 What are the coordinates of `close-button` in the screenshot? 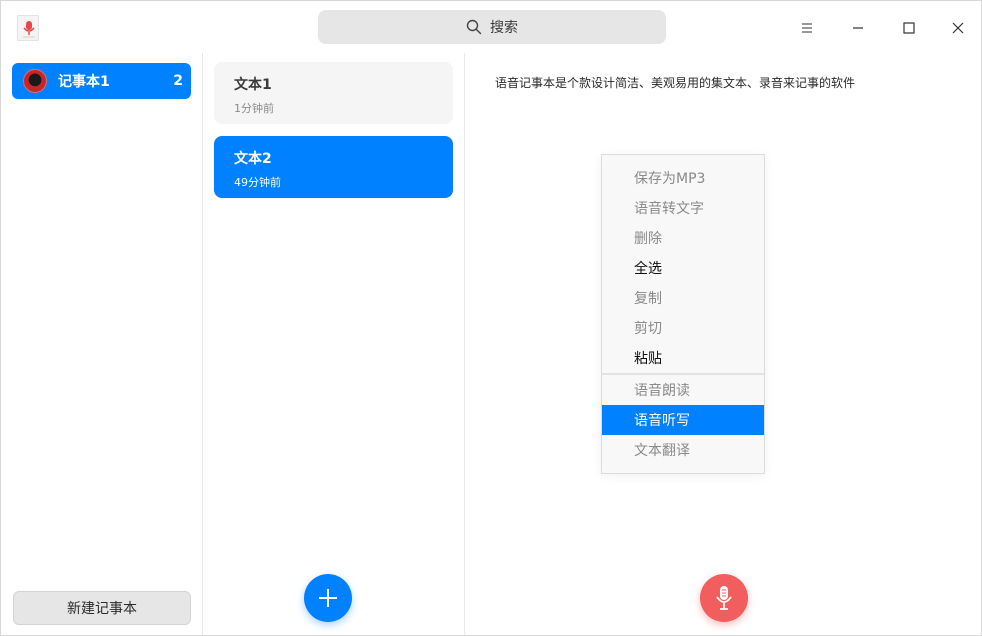 It's located at (958, 28).